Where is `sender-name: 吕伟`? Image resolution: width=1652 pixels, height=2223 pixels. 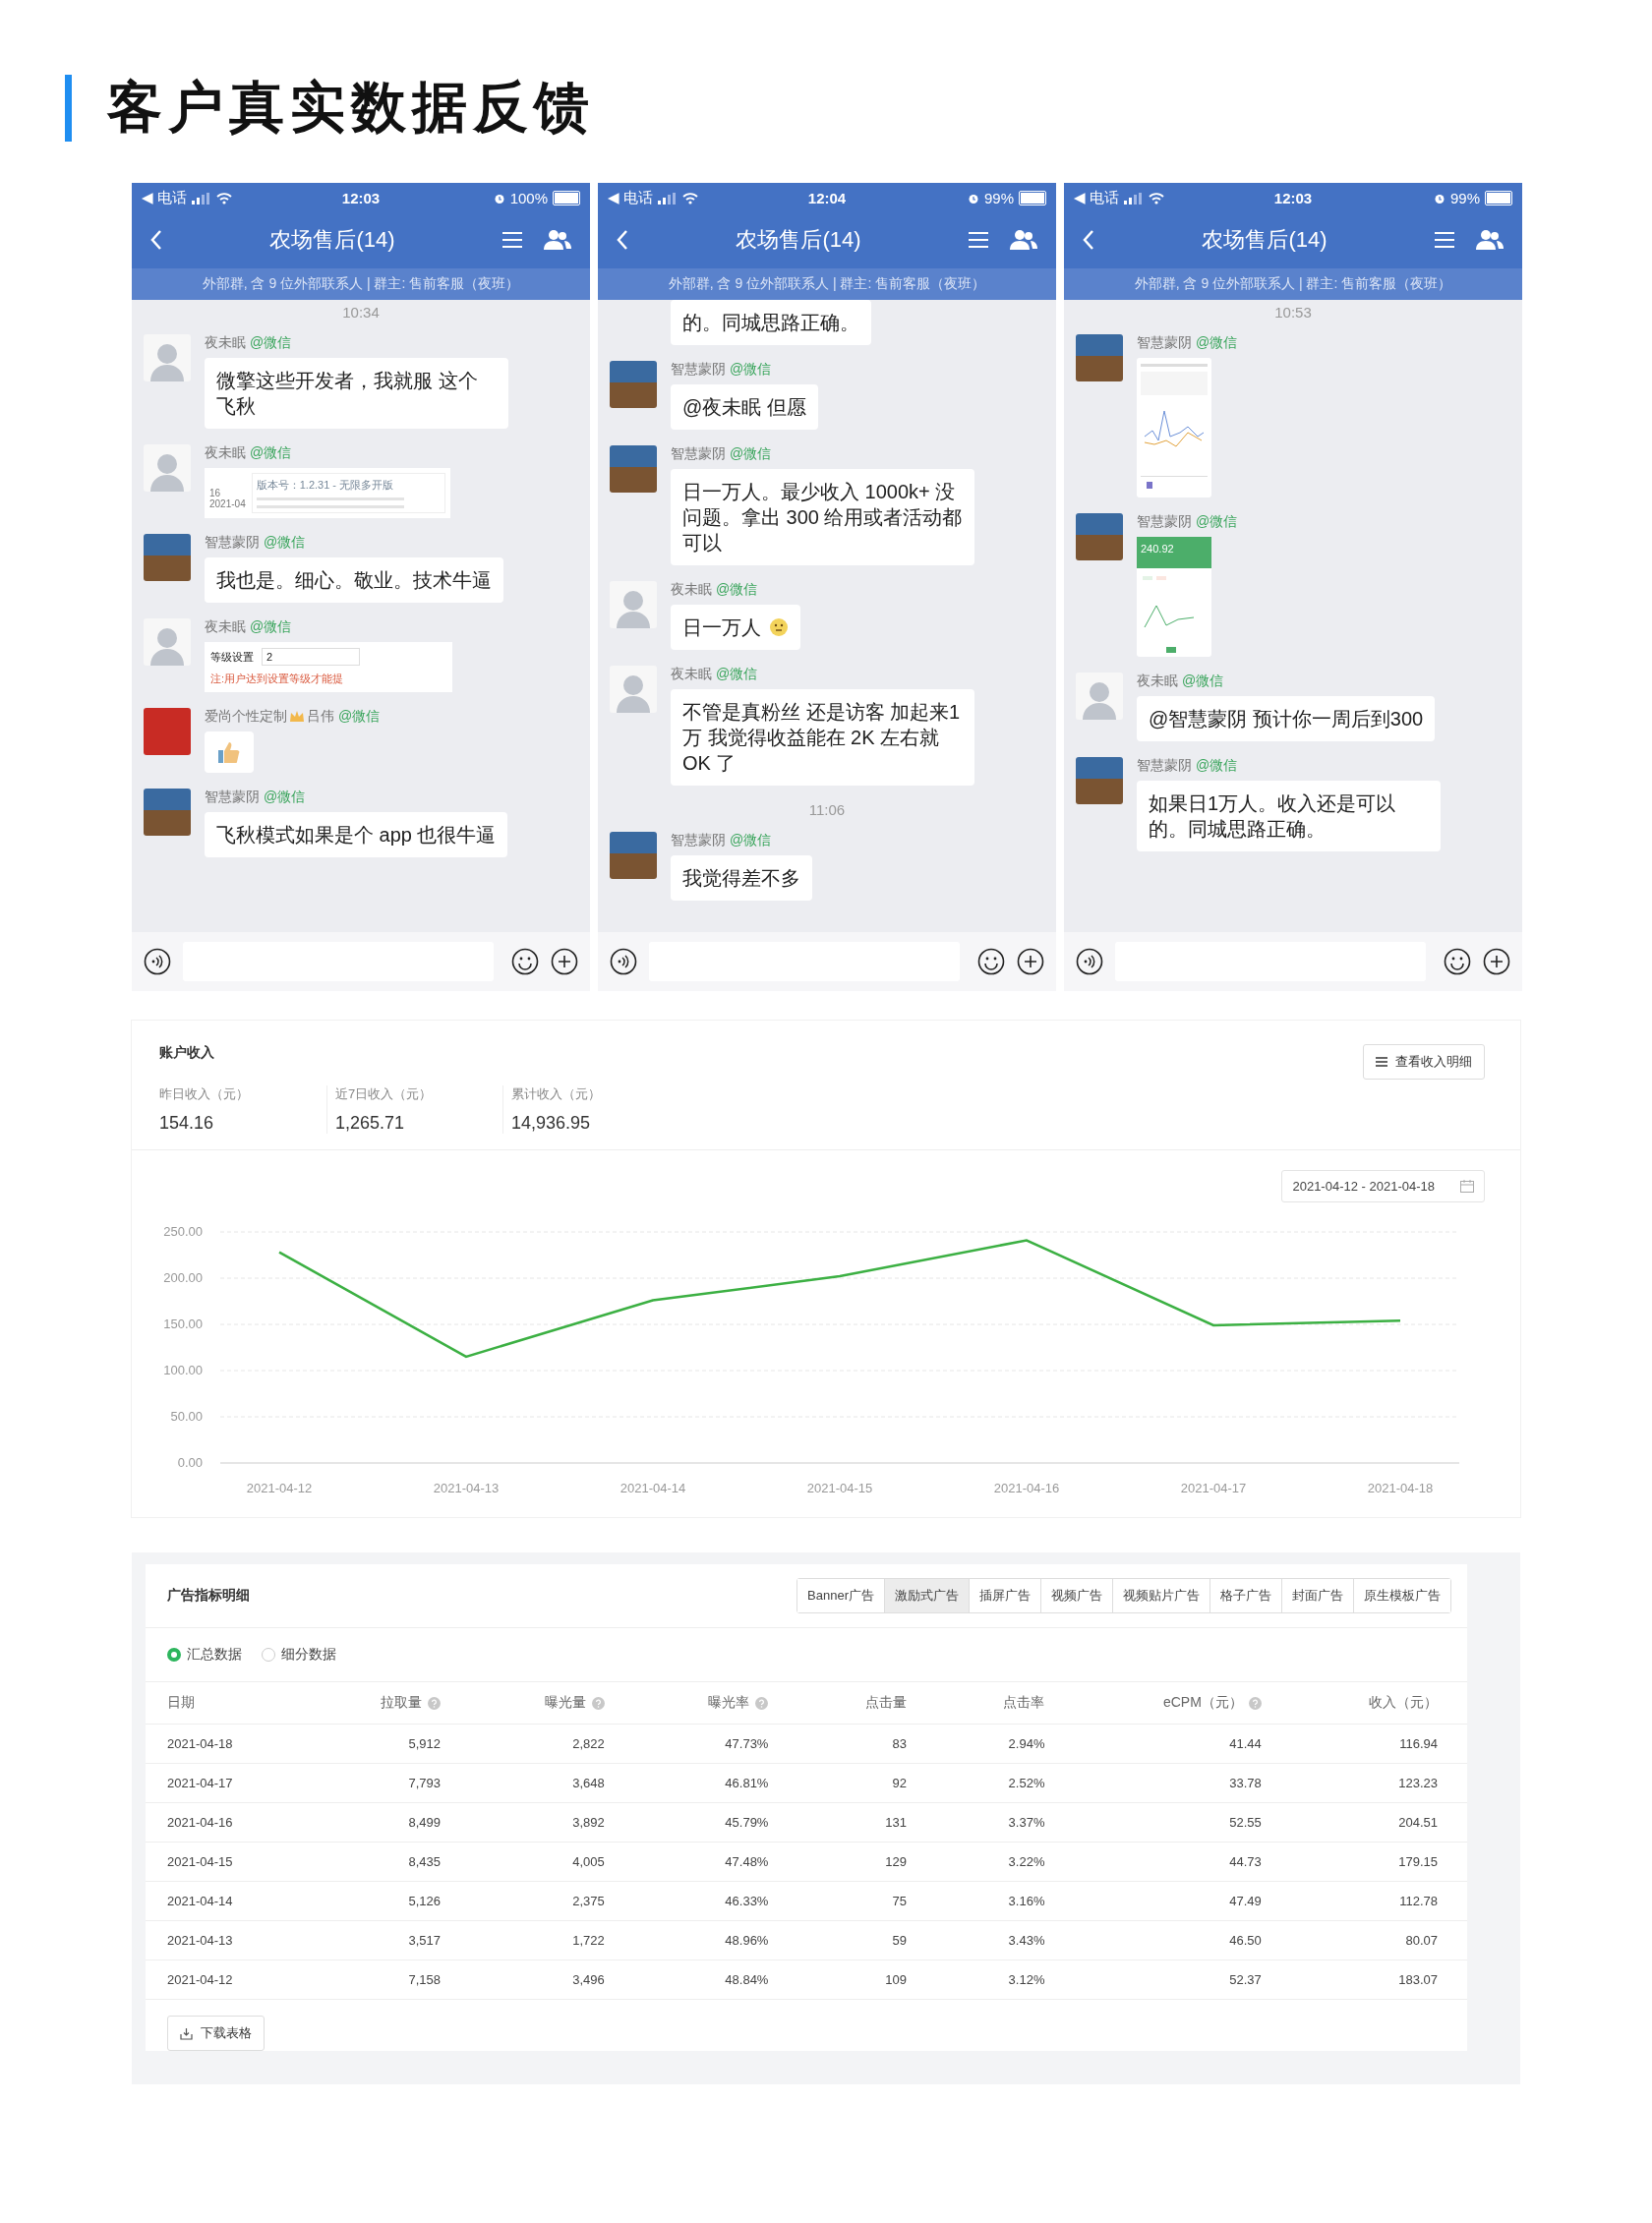 sender-name: 吕伟 is located at coordinates (320, 717).